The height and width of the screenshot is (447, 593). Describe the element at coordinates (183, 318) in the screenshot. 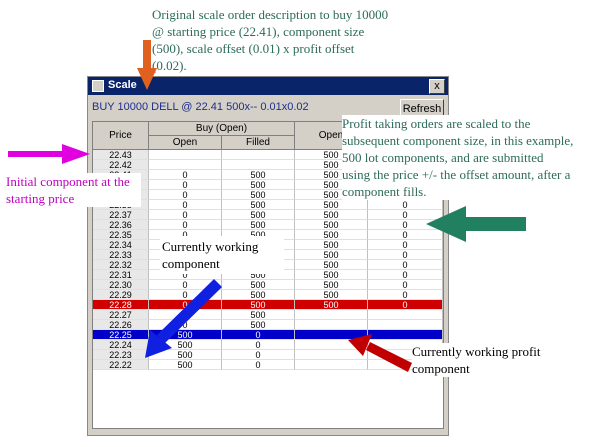

I see `blue-arrow-icon` at that location.